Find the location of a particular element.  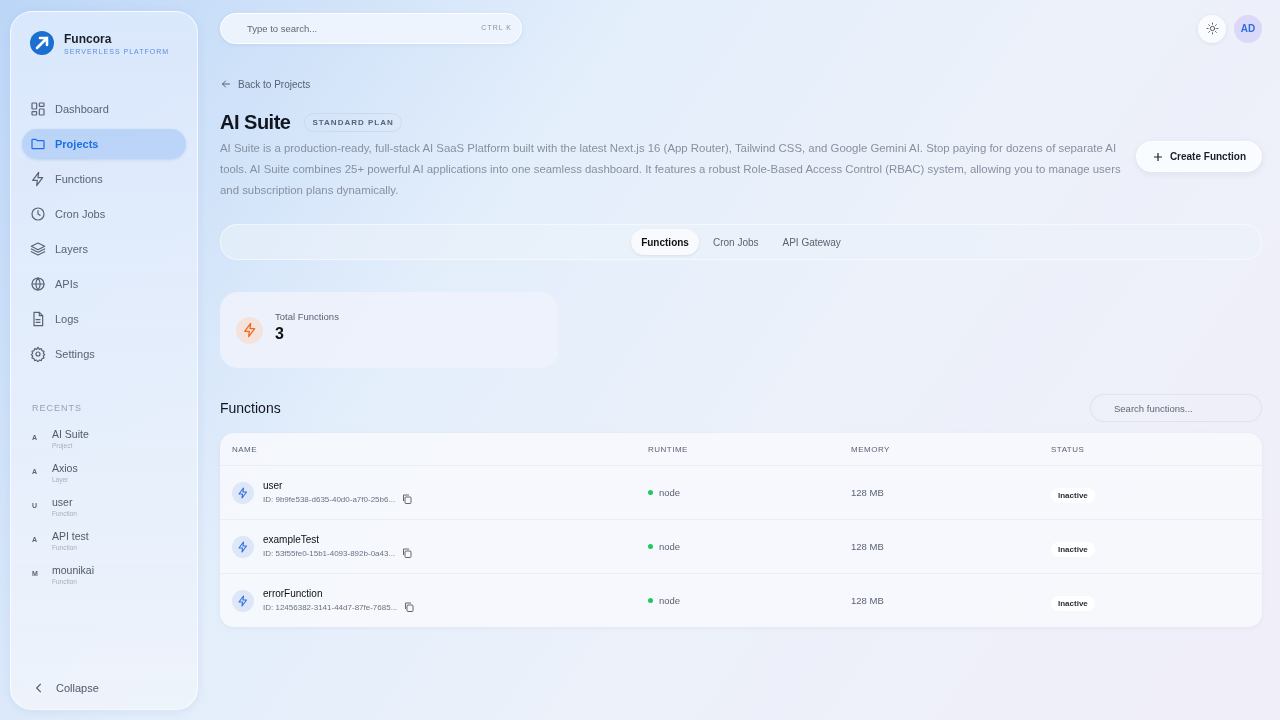

project-description: AI Suite is a production-ready, full-stack AI SaaS Platform built with the latest Next.js 16 (App Router), Tailwind CSS, and Google Gemini AI. Stop paying for dozens of separate AI tools. AI Suite combines 25+ powerful AI applications into one seamless dashboard. It features a robust Role-Based Access Control (RBAC) system, allowing you to manage users and subscription plans dynamically. is located at coordinates (671, 169).